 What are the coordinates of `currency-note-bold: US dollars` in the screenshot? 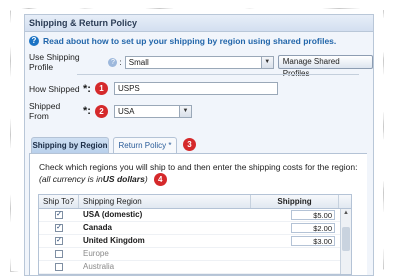 It's located at (123, 179).